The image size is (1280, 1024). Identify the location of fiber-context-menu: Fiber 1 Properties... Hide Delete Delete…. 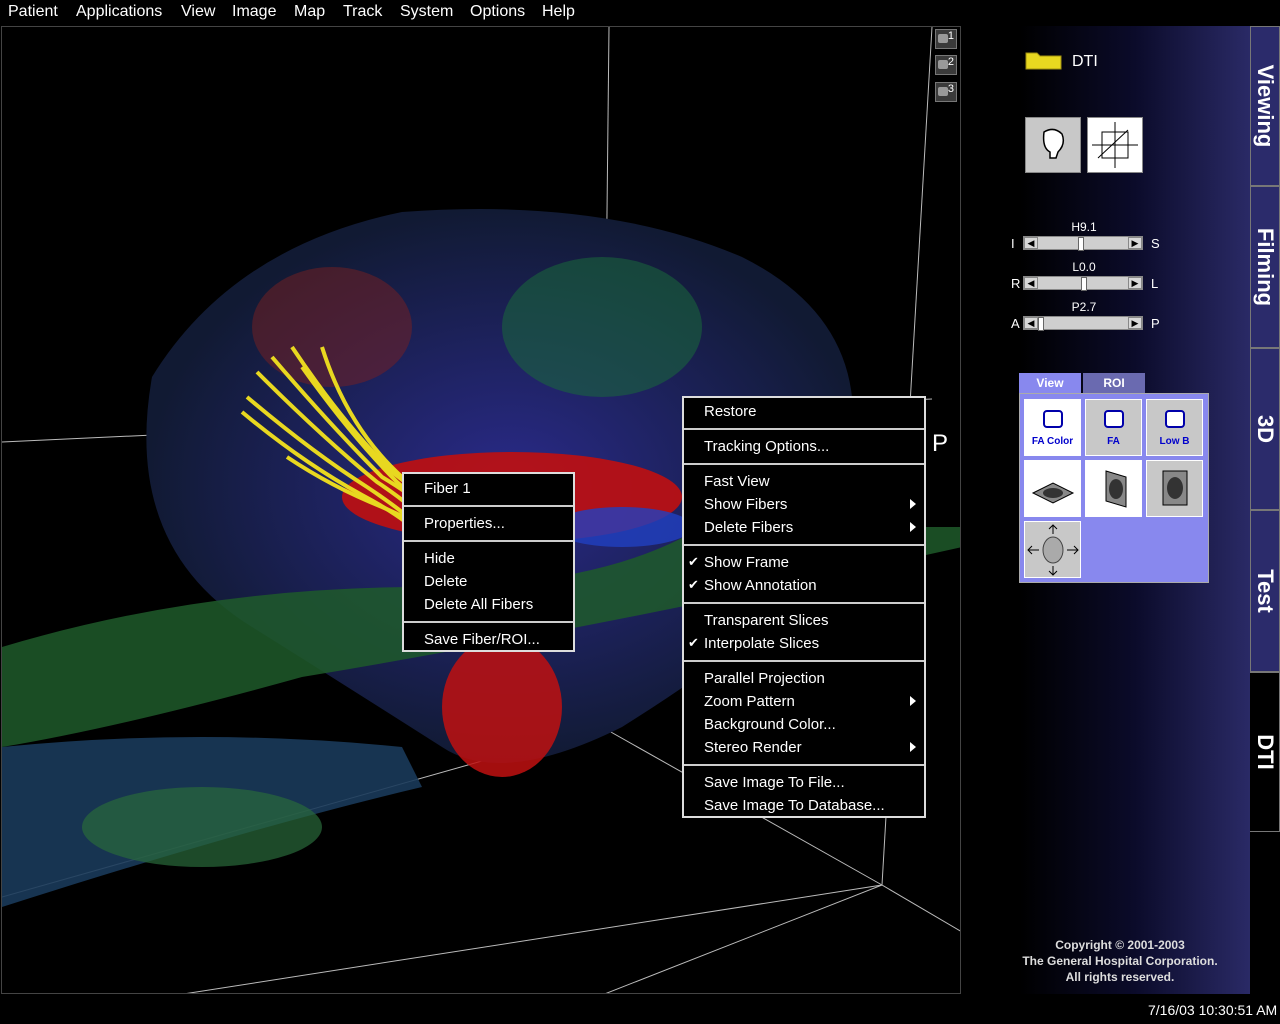
(488, 562).